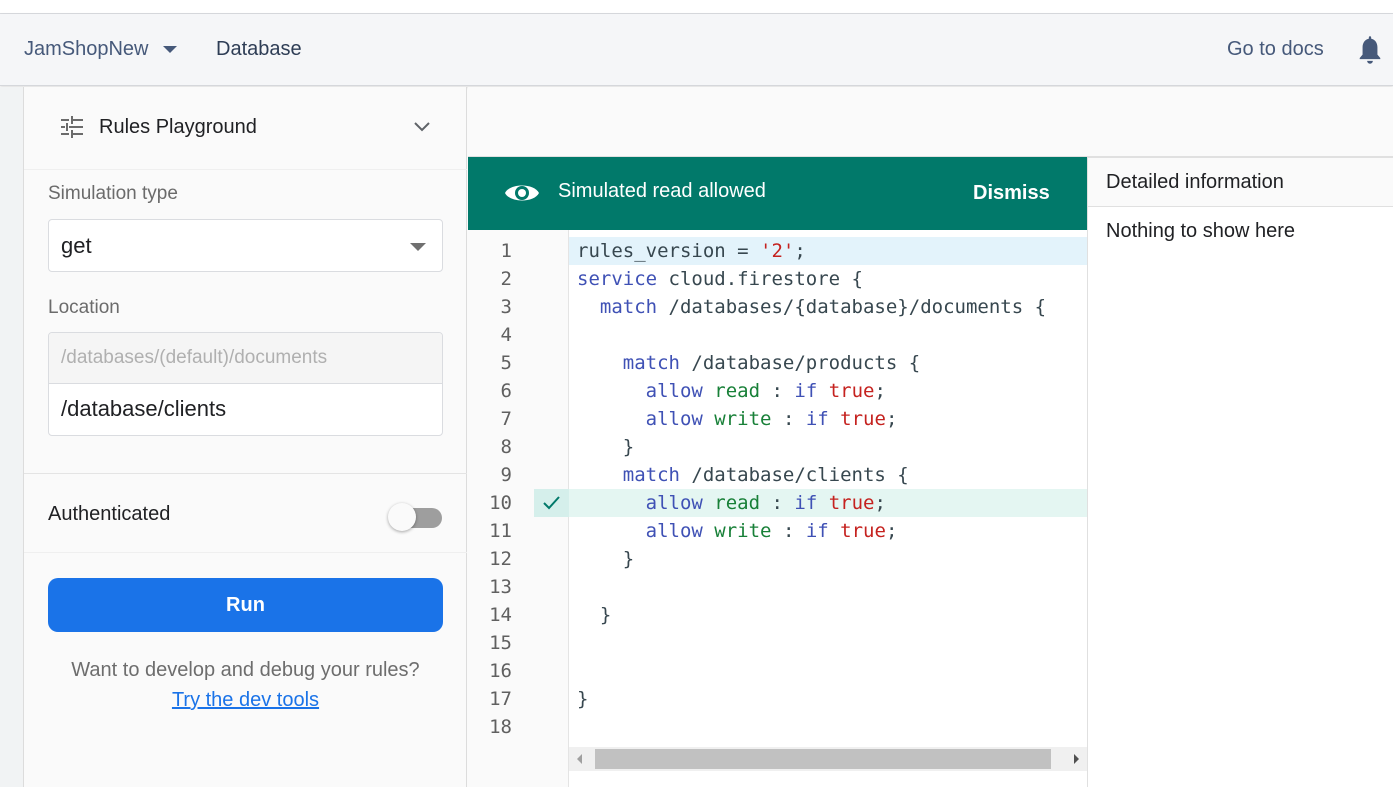 This screenshot has width=1393, height=787. I want to click on code-line: match /databases/{database}/documents {, so click(828, 307).